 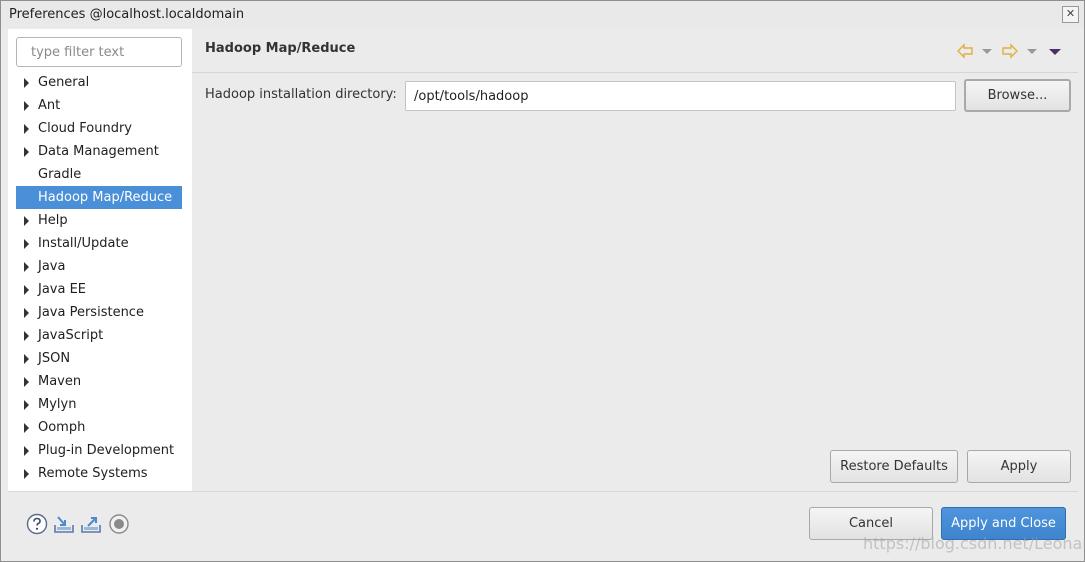 I want to click on title-bar: Preferences @localhost.localdomain ✕, so click(x=542, y=14).